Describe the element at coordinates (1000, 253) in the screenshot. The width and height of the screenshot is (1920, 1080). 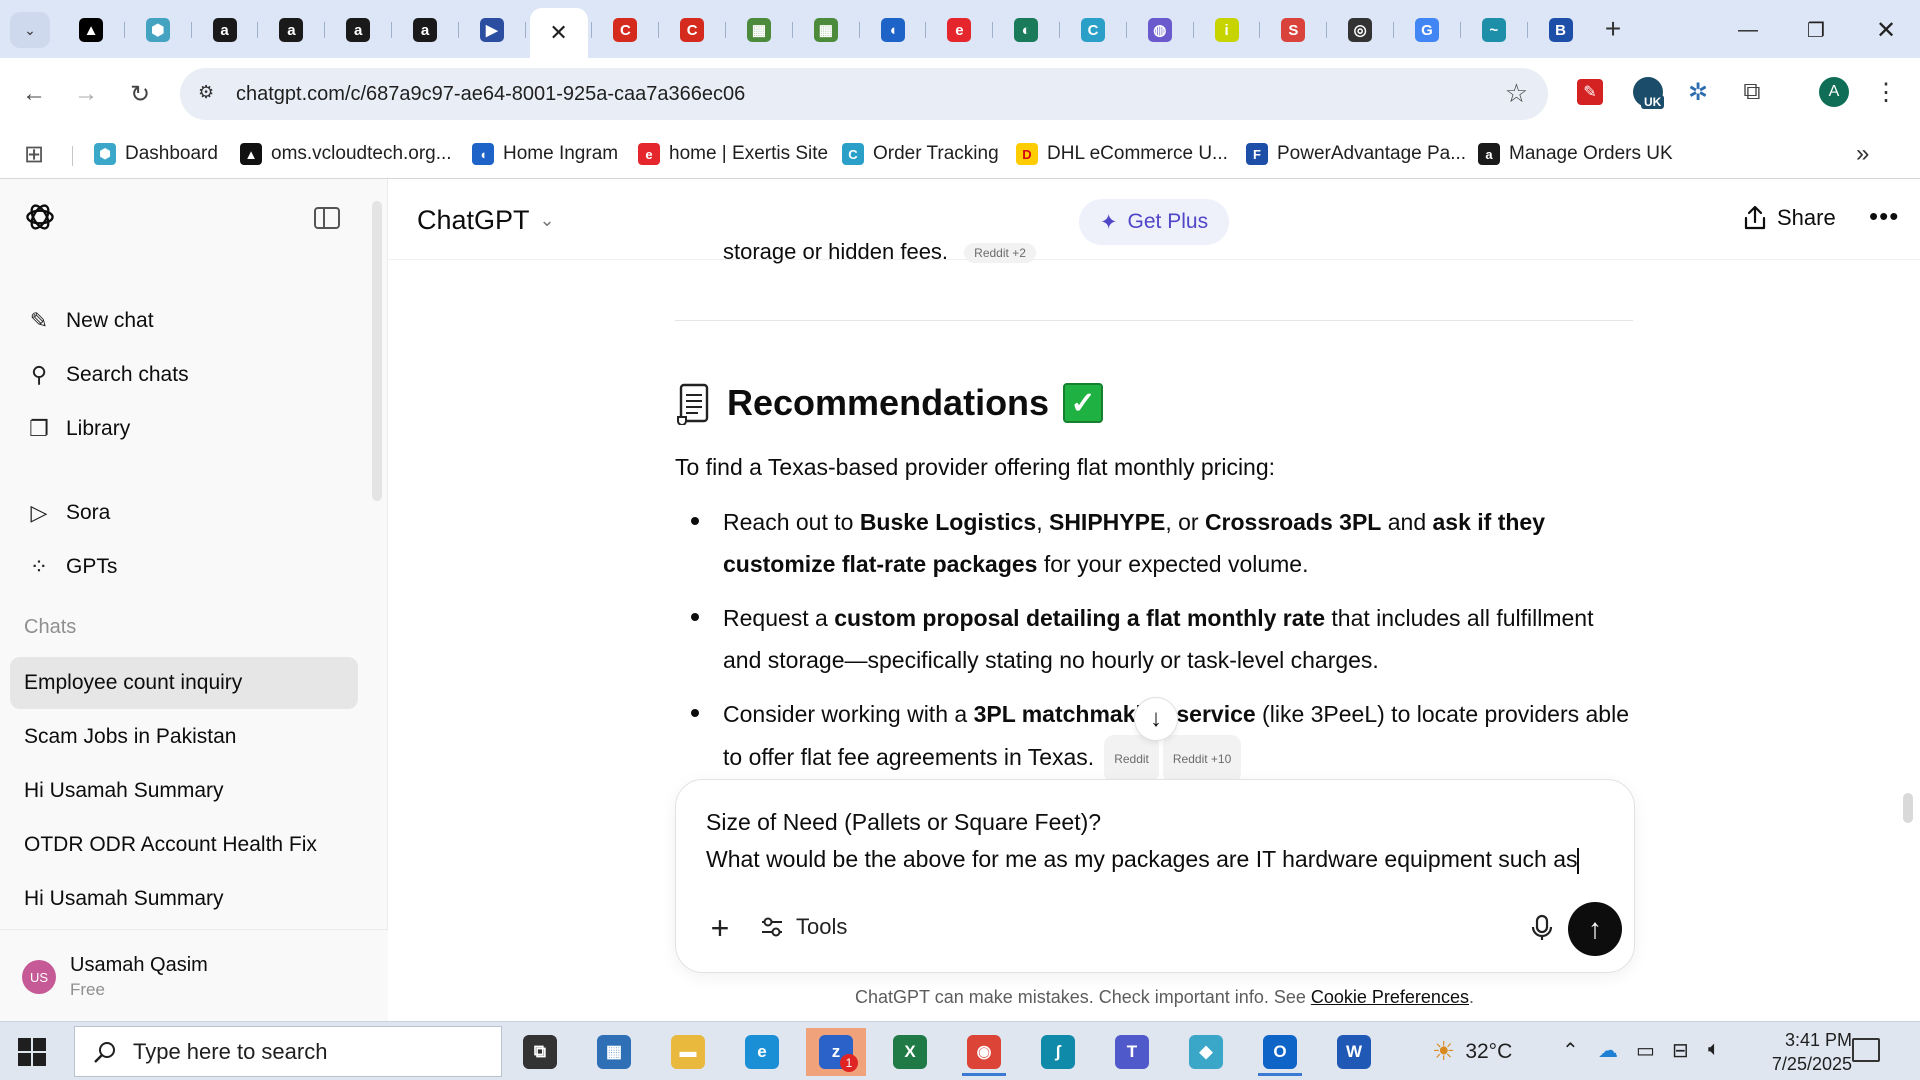
I see `source-chip: Reddit +2` at that location.